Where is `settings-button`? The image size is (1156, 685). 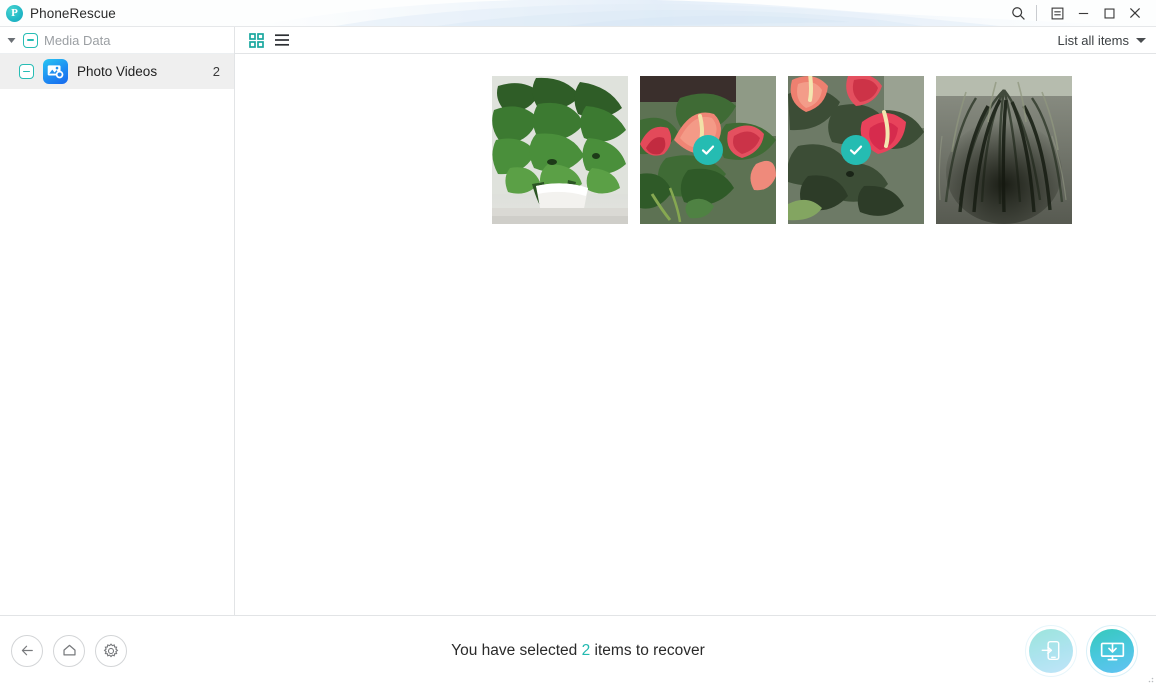 settings-button is located at coordinates (111, 650).